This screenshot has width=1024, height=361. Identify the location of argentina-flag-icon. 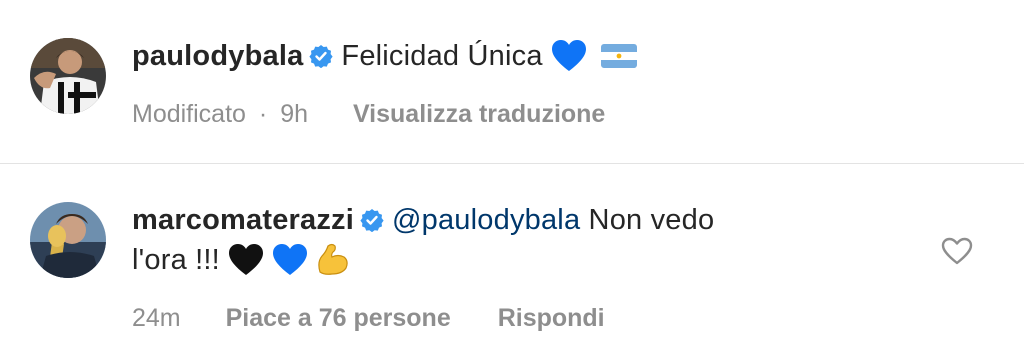
(618, 56).